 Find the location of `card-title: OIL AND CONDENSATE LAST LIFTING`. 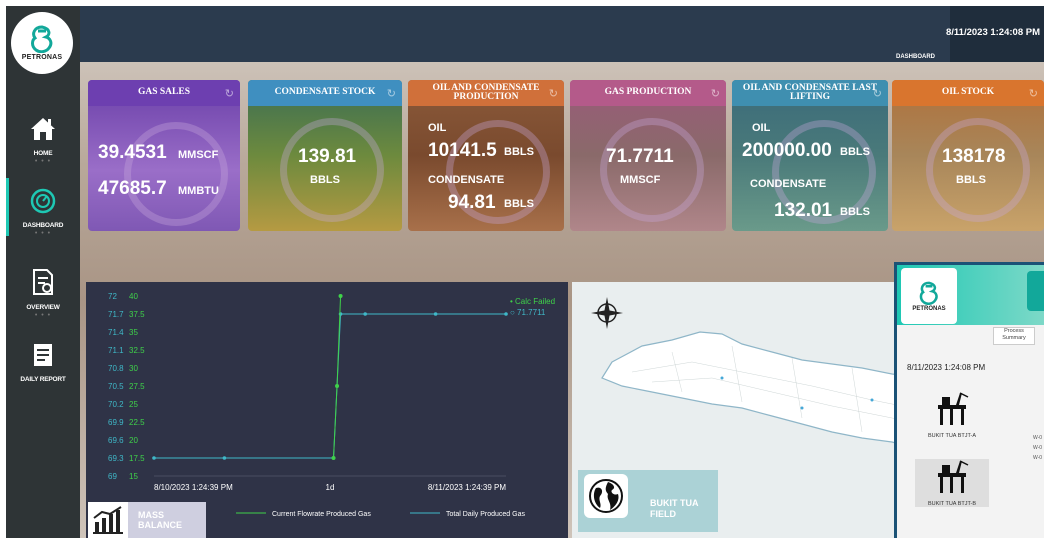

card-title: OIL AND CONDENSATE LAST LIFTING is located at coordinates (810, 93).